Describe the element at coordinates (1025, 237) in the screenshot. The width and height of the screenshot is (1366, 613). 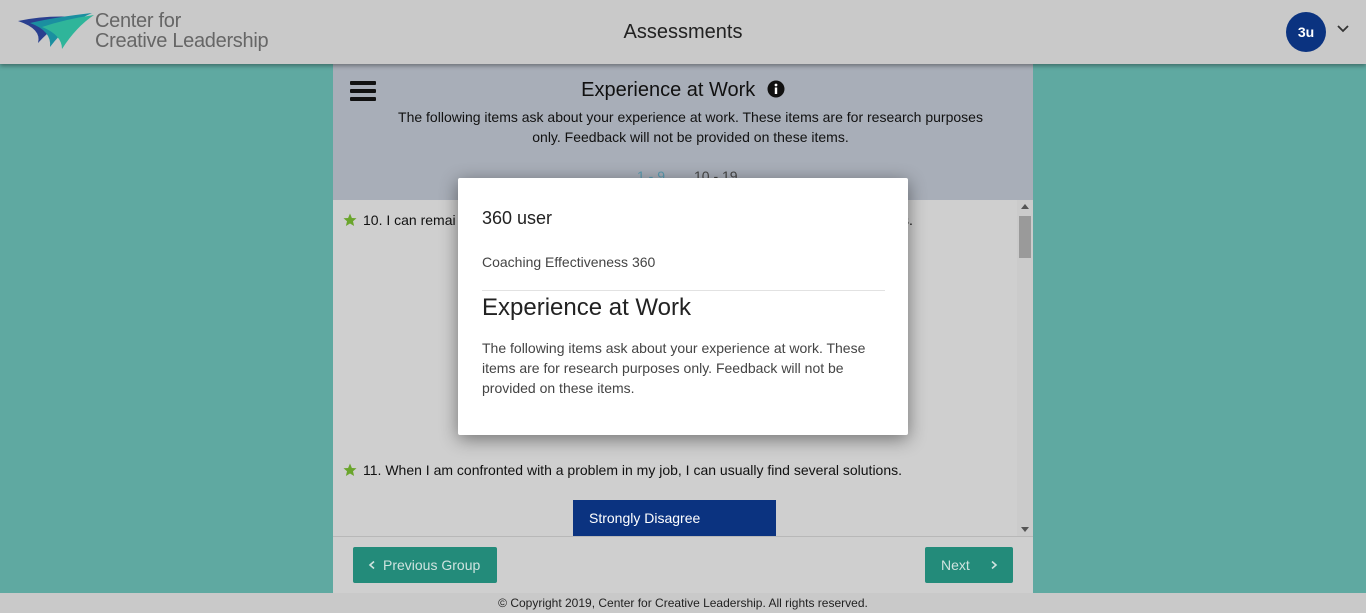
I see `scrollbar-thumb` at that location.